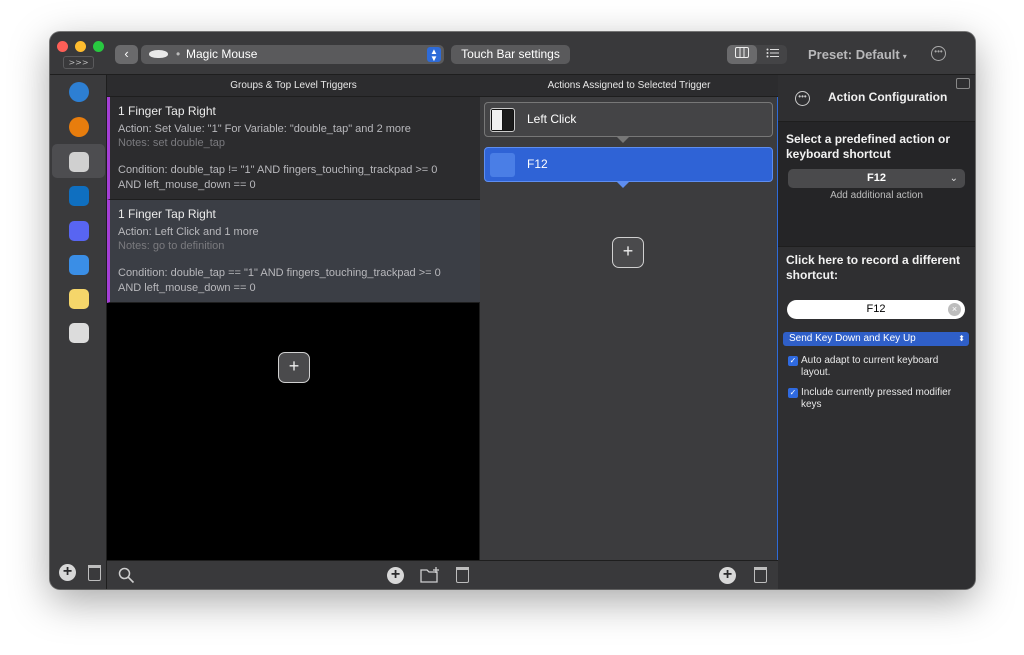  What do you see at coordinates (963, 83) in the screenshot?
I see `detach-window-icon` at bounding box center [963, 83].